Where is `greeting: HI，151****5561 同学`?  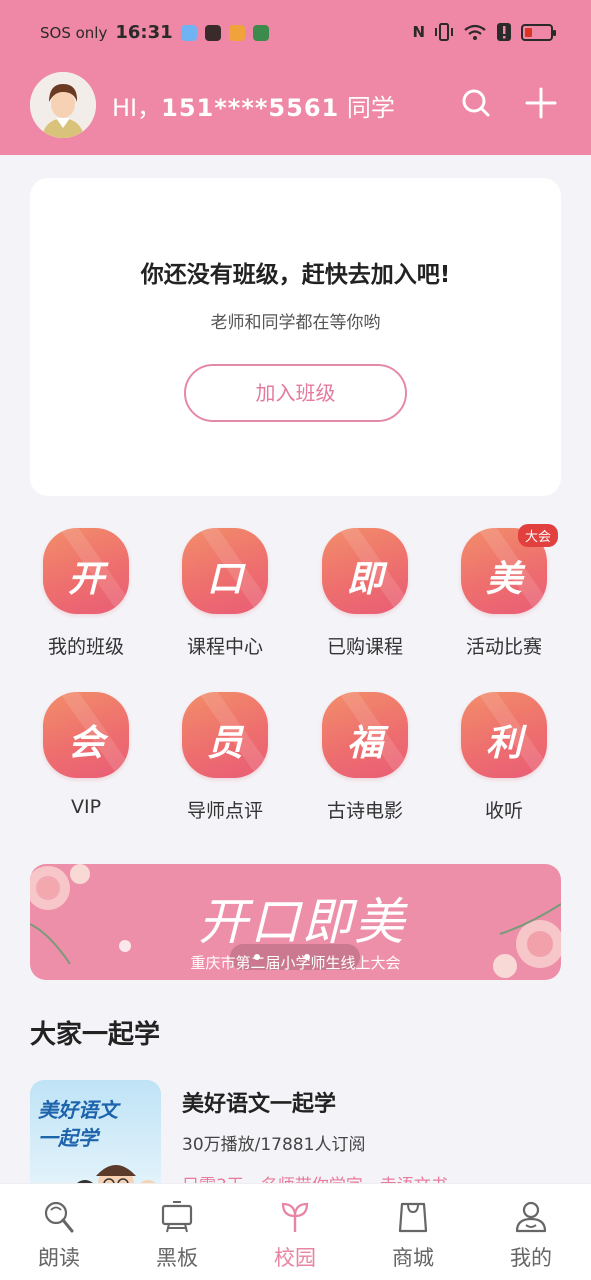
greeting: HI，151****5561 同学 is located at coordinates (253, 105).